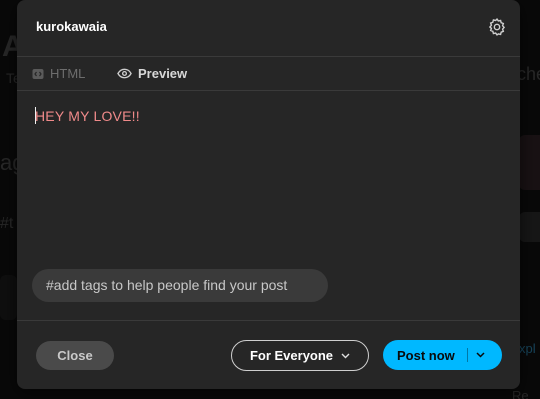  What do you see at coordinates (291, 355) in the screenshot?
I see `audience-label: For Everyone` at bounding box center [291, 355].